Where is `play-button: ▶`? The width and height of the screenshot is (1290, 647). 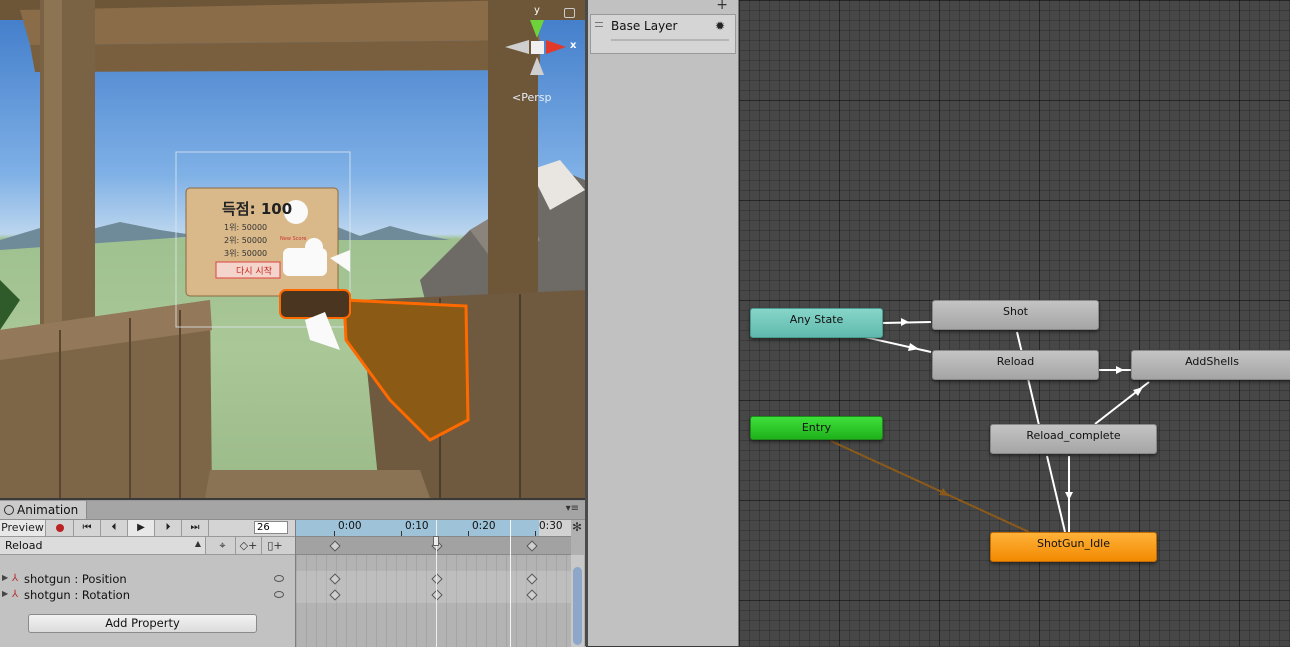 play-button: ▶ is located at coordinates (141, 528).